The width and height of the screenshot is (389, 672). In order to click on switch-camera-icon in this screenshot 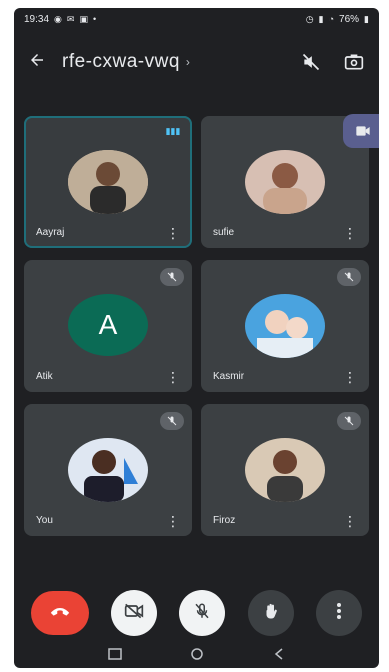, I will do `click(354, 62)`.